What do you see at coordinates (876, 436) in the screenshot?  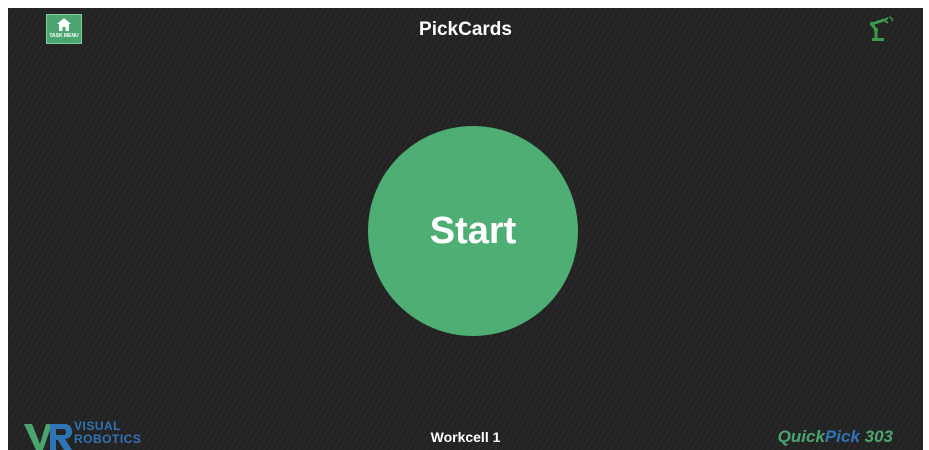 I see `product-name-number: 303` at bounding box center [876, 436].